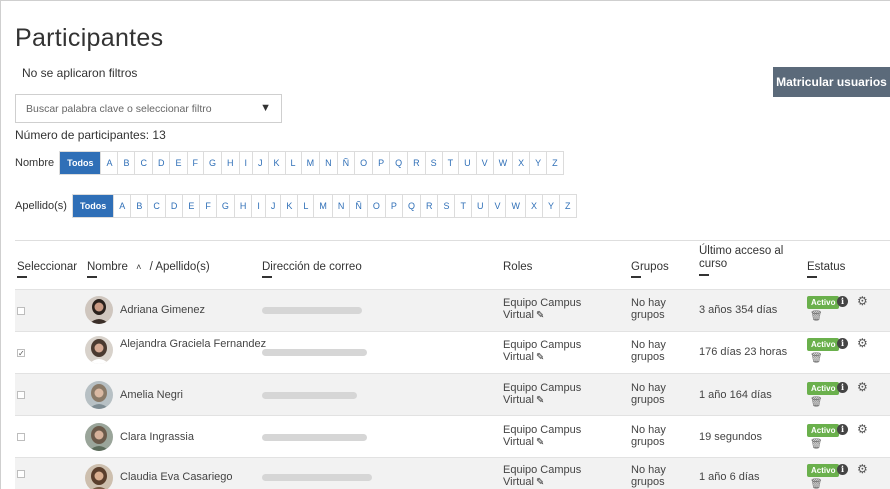  I want to click on last-name-initial-l: L, so click(305, 206).